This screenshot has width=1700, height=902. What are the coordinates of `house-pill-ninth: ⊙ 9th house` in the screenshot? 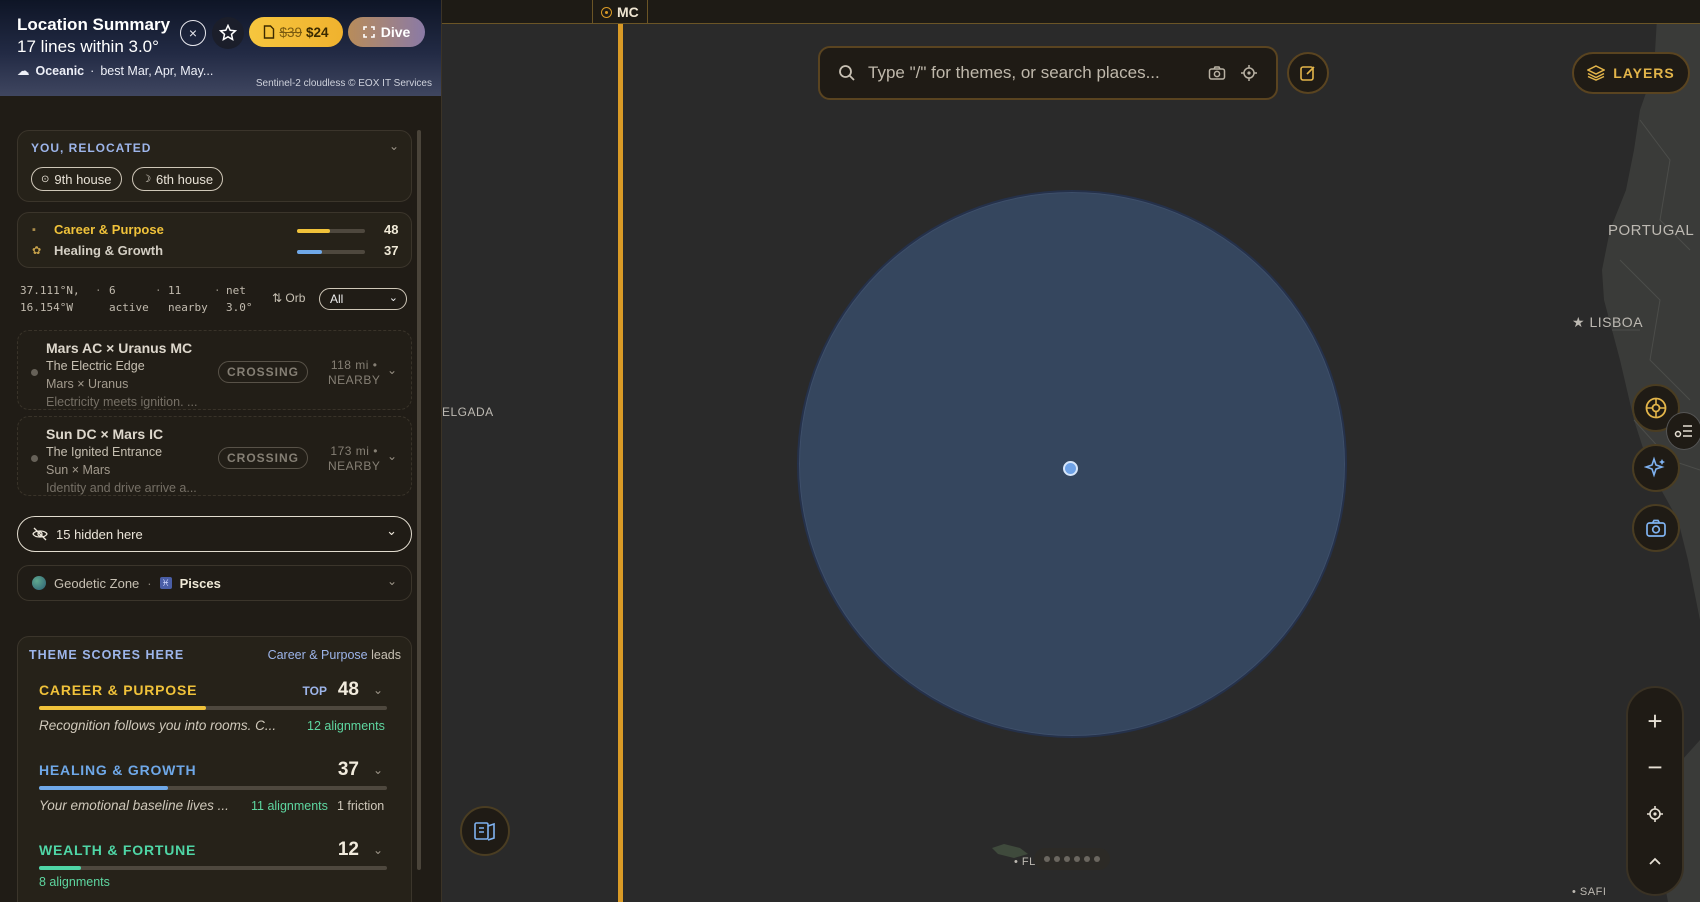 It's located at (76, 179).